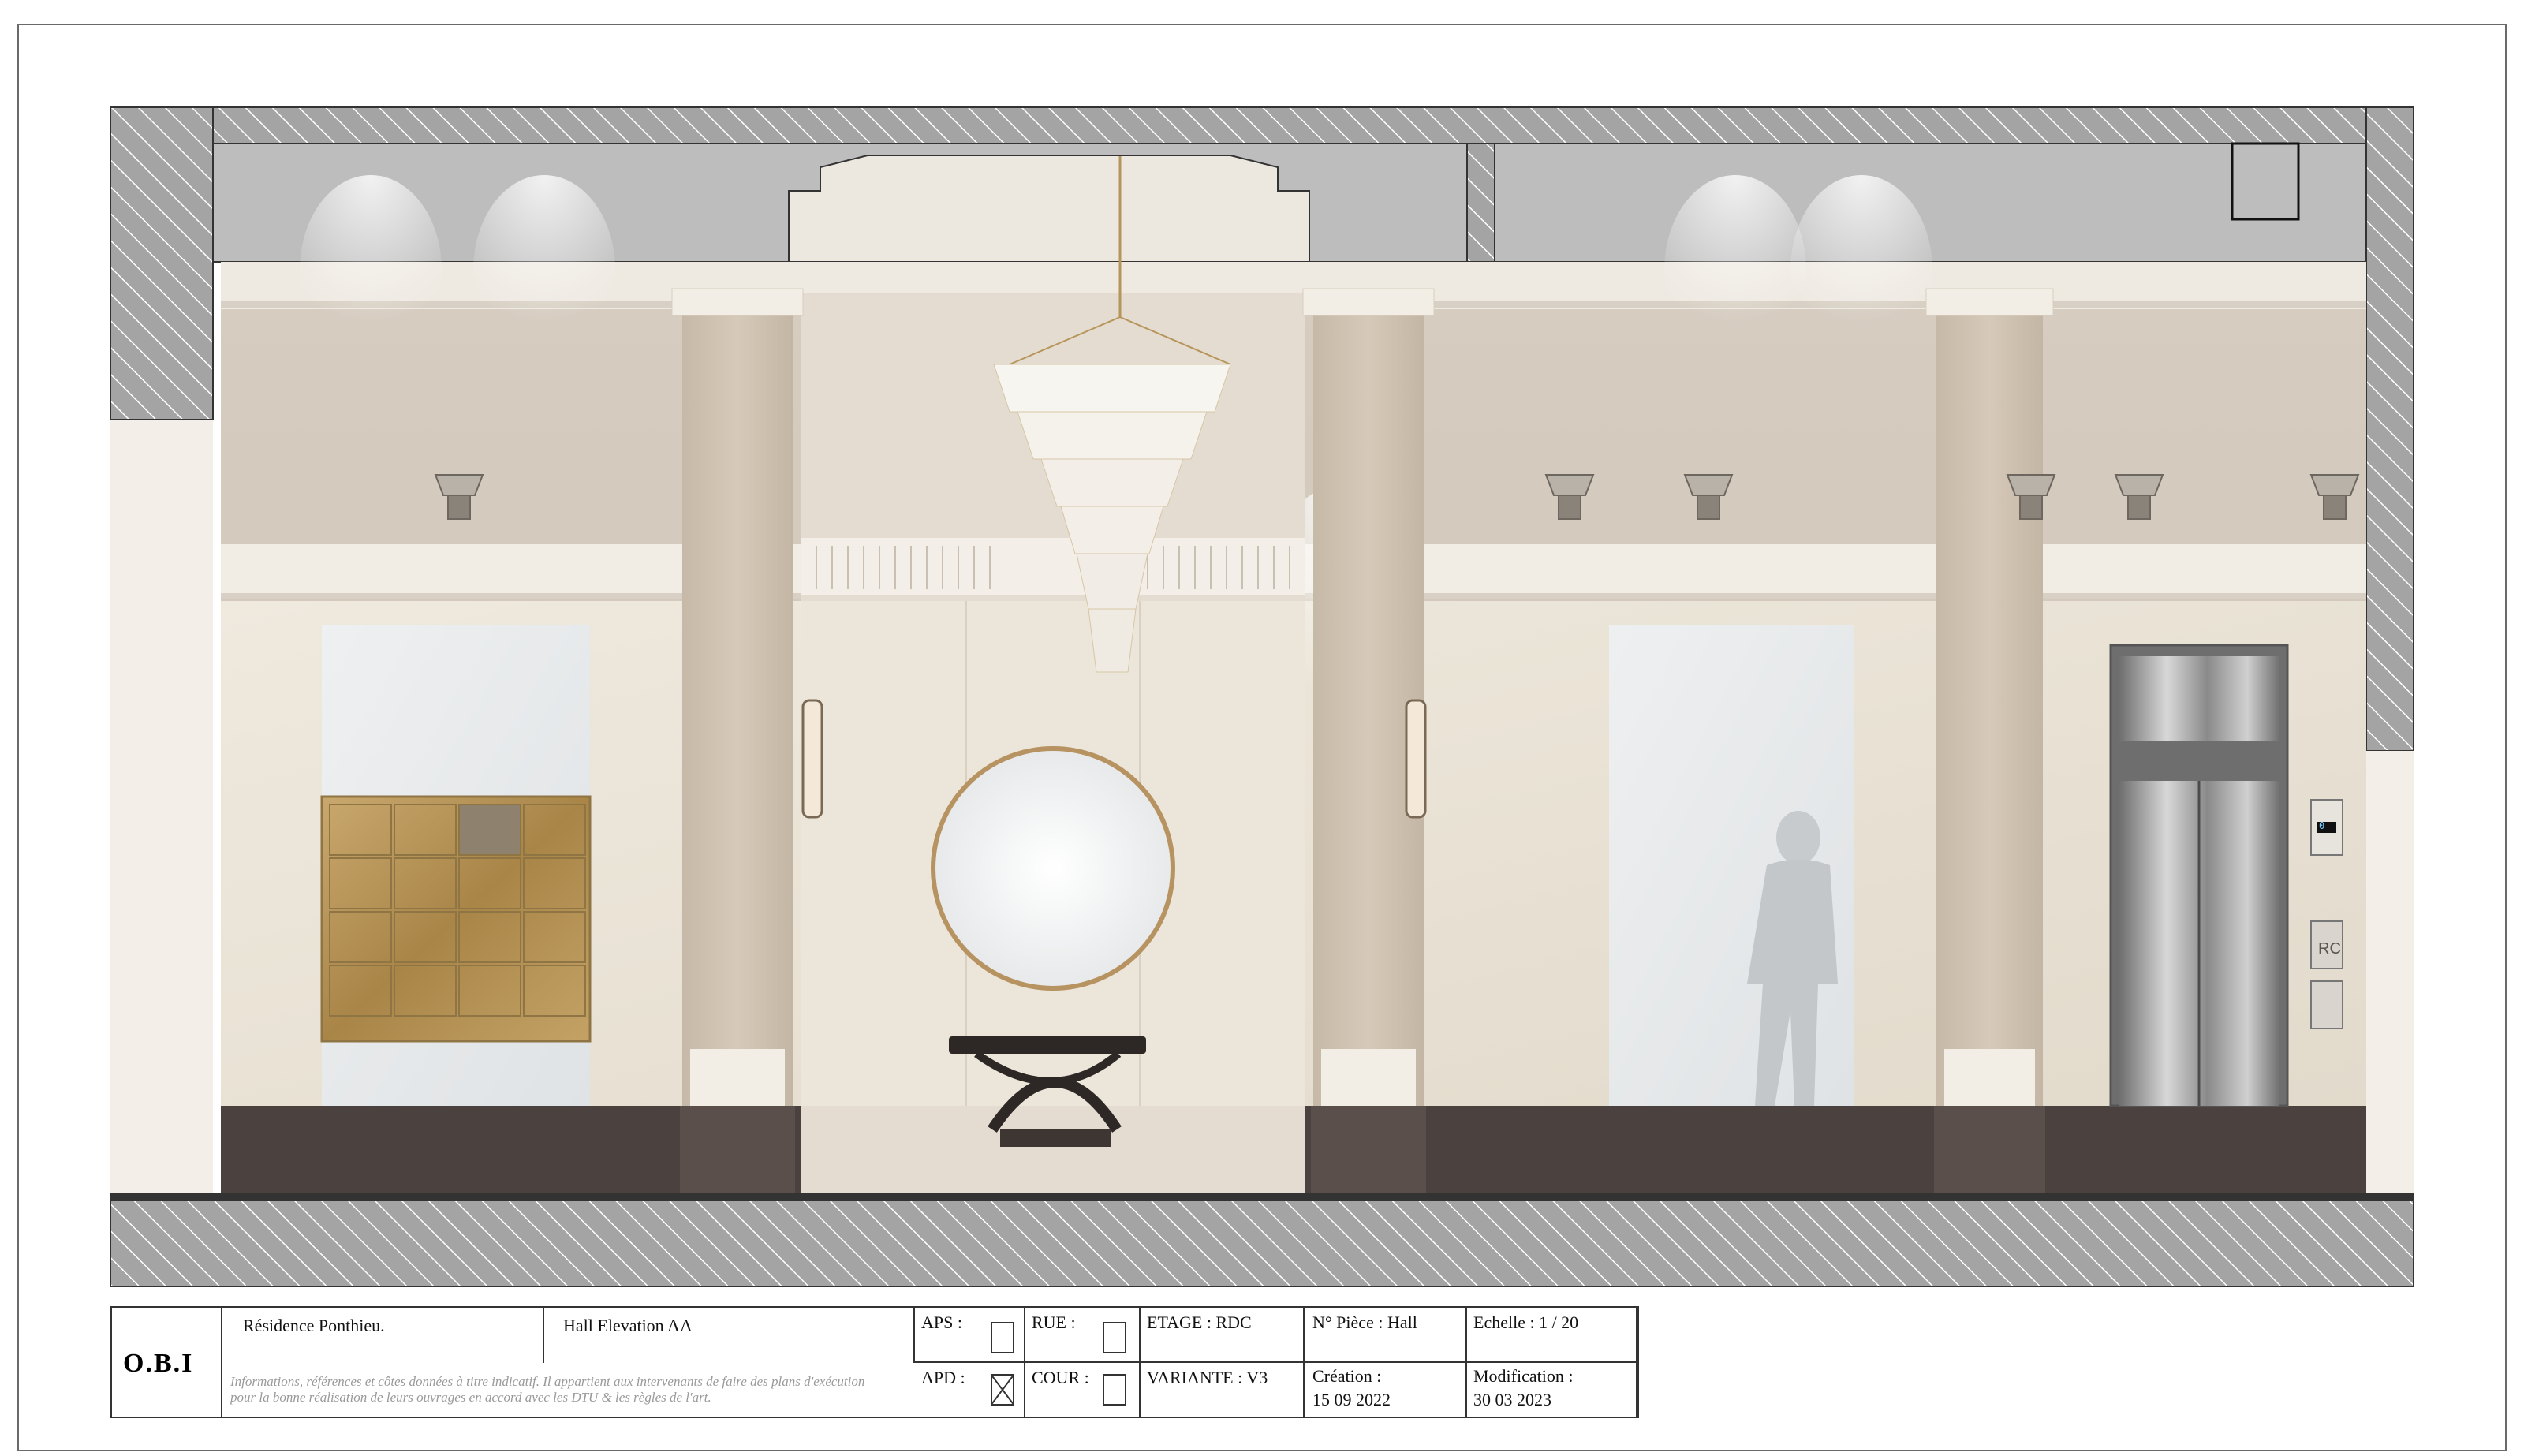 The image size is (2524, 1456). I want to click on creation-label: Création :, so click(1347, 1376).